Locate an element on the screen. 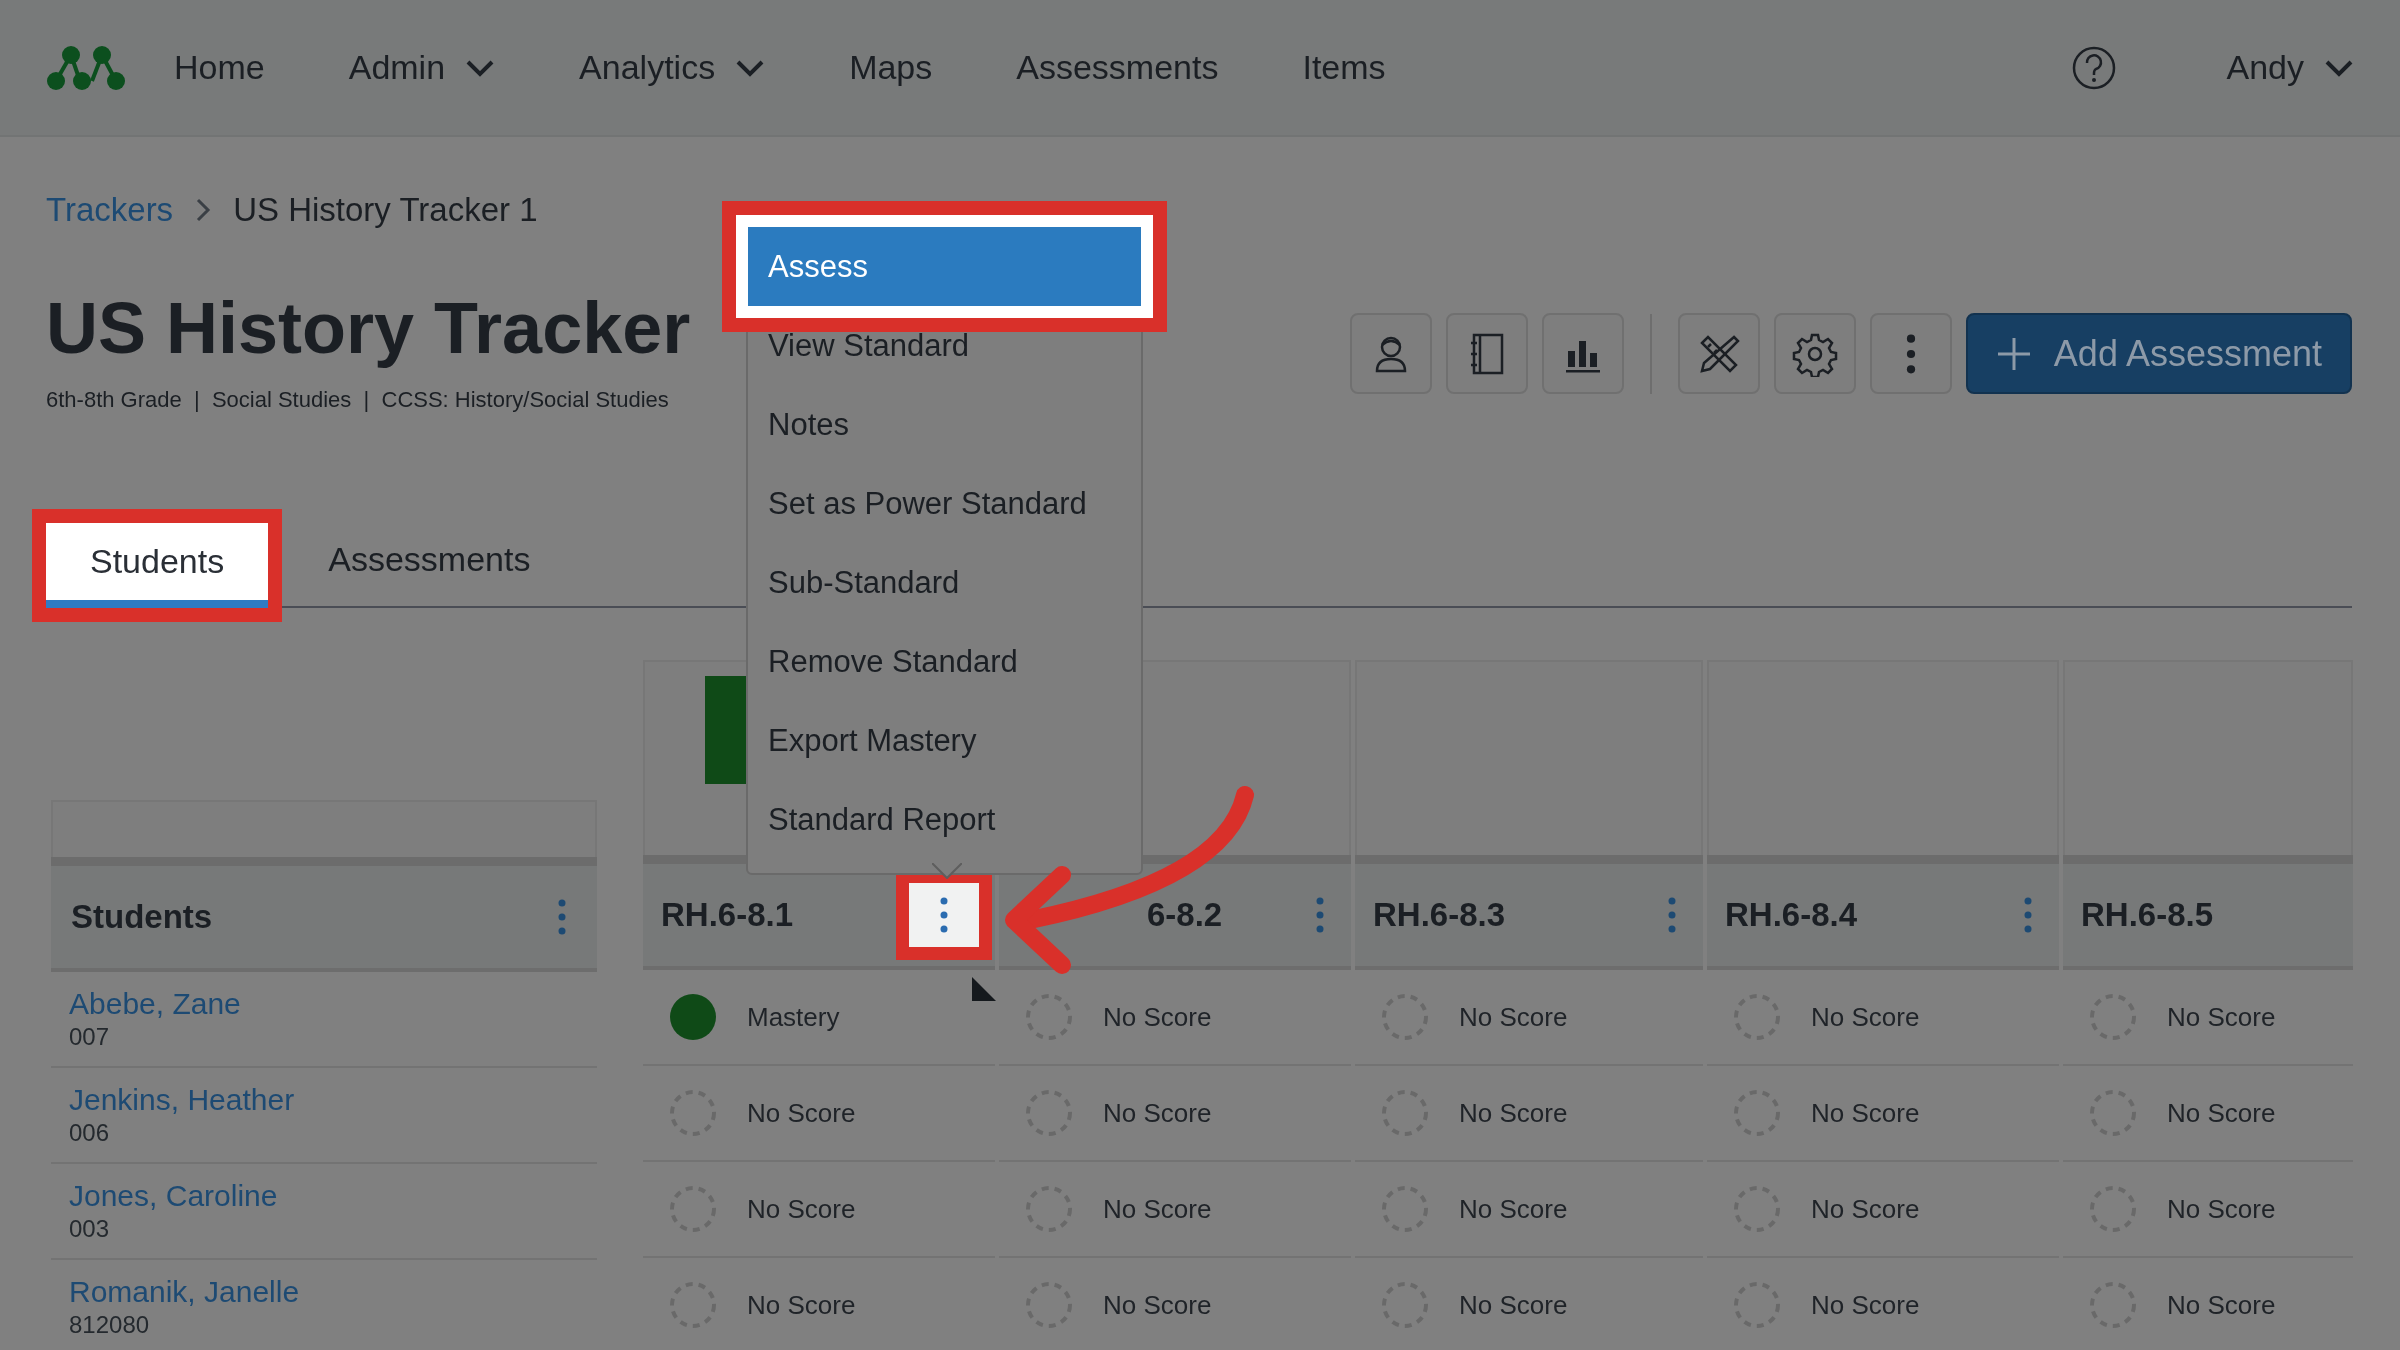  pencil-ruler-button is located at coordinates (1718, 353).